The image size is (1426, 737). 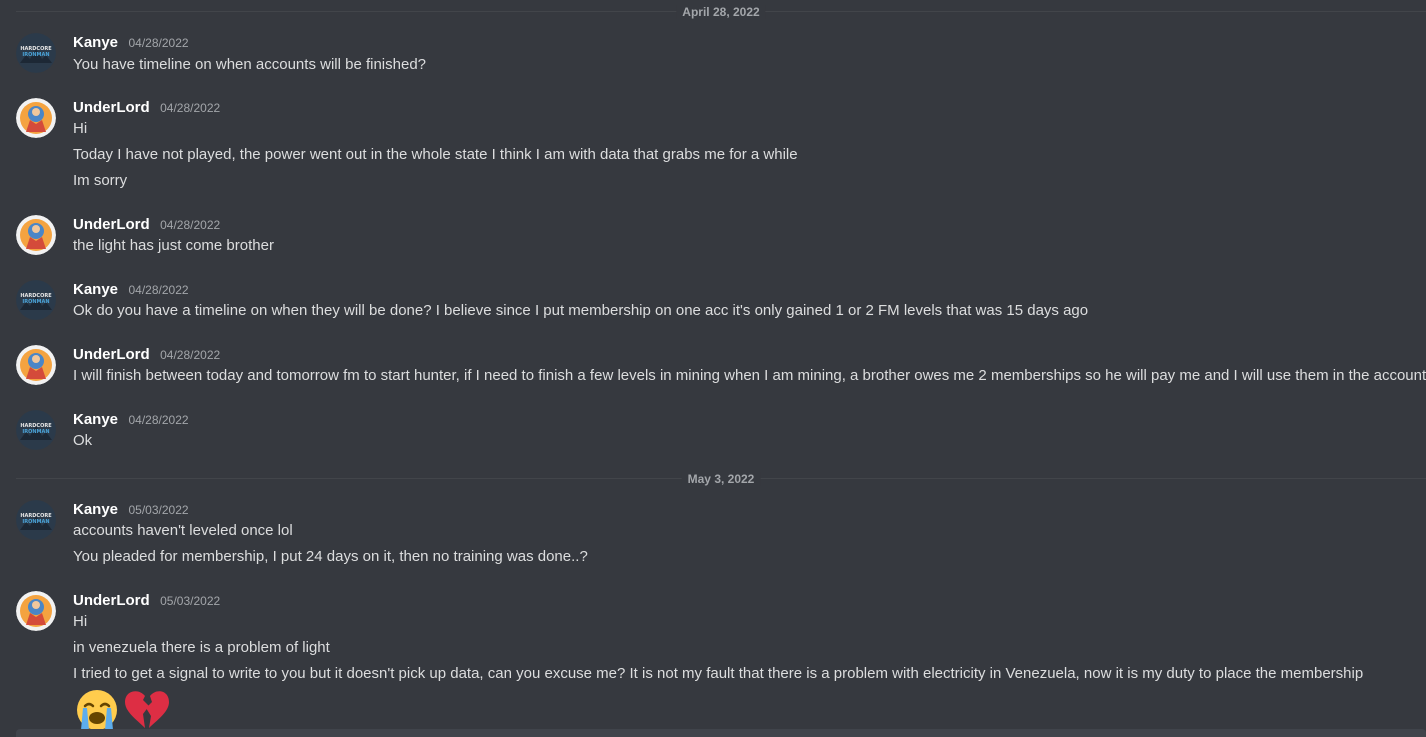 I want to click on date-divider-label: April 28, 2022, so click(x=721, y=12).